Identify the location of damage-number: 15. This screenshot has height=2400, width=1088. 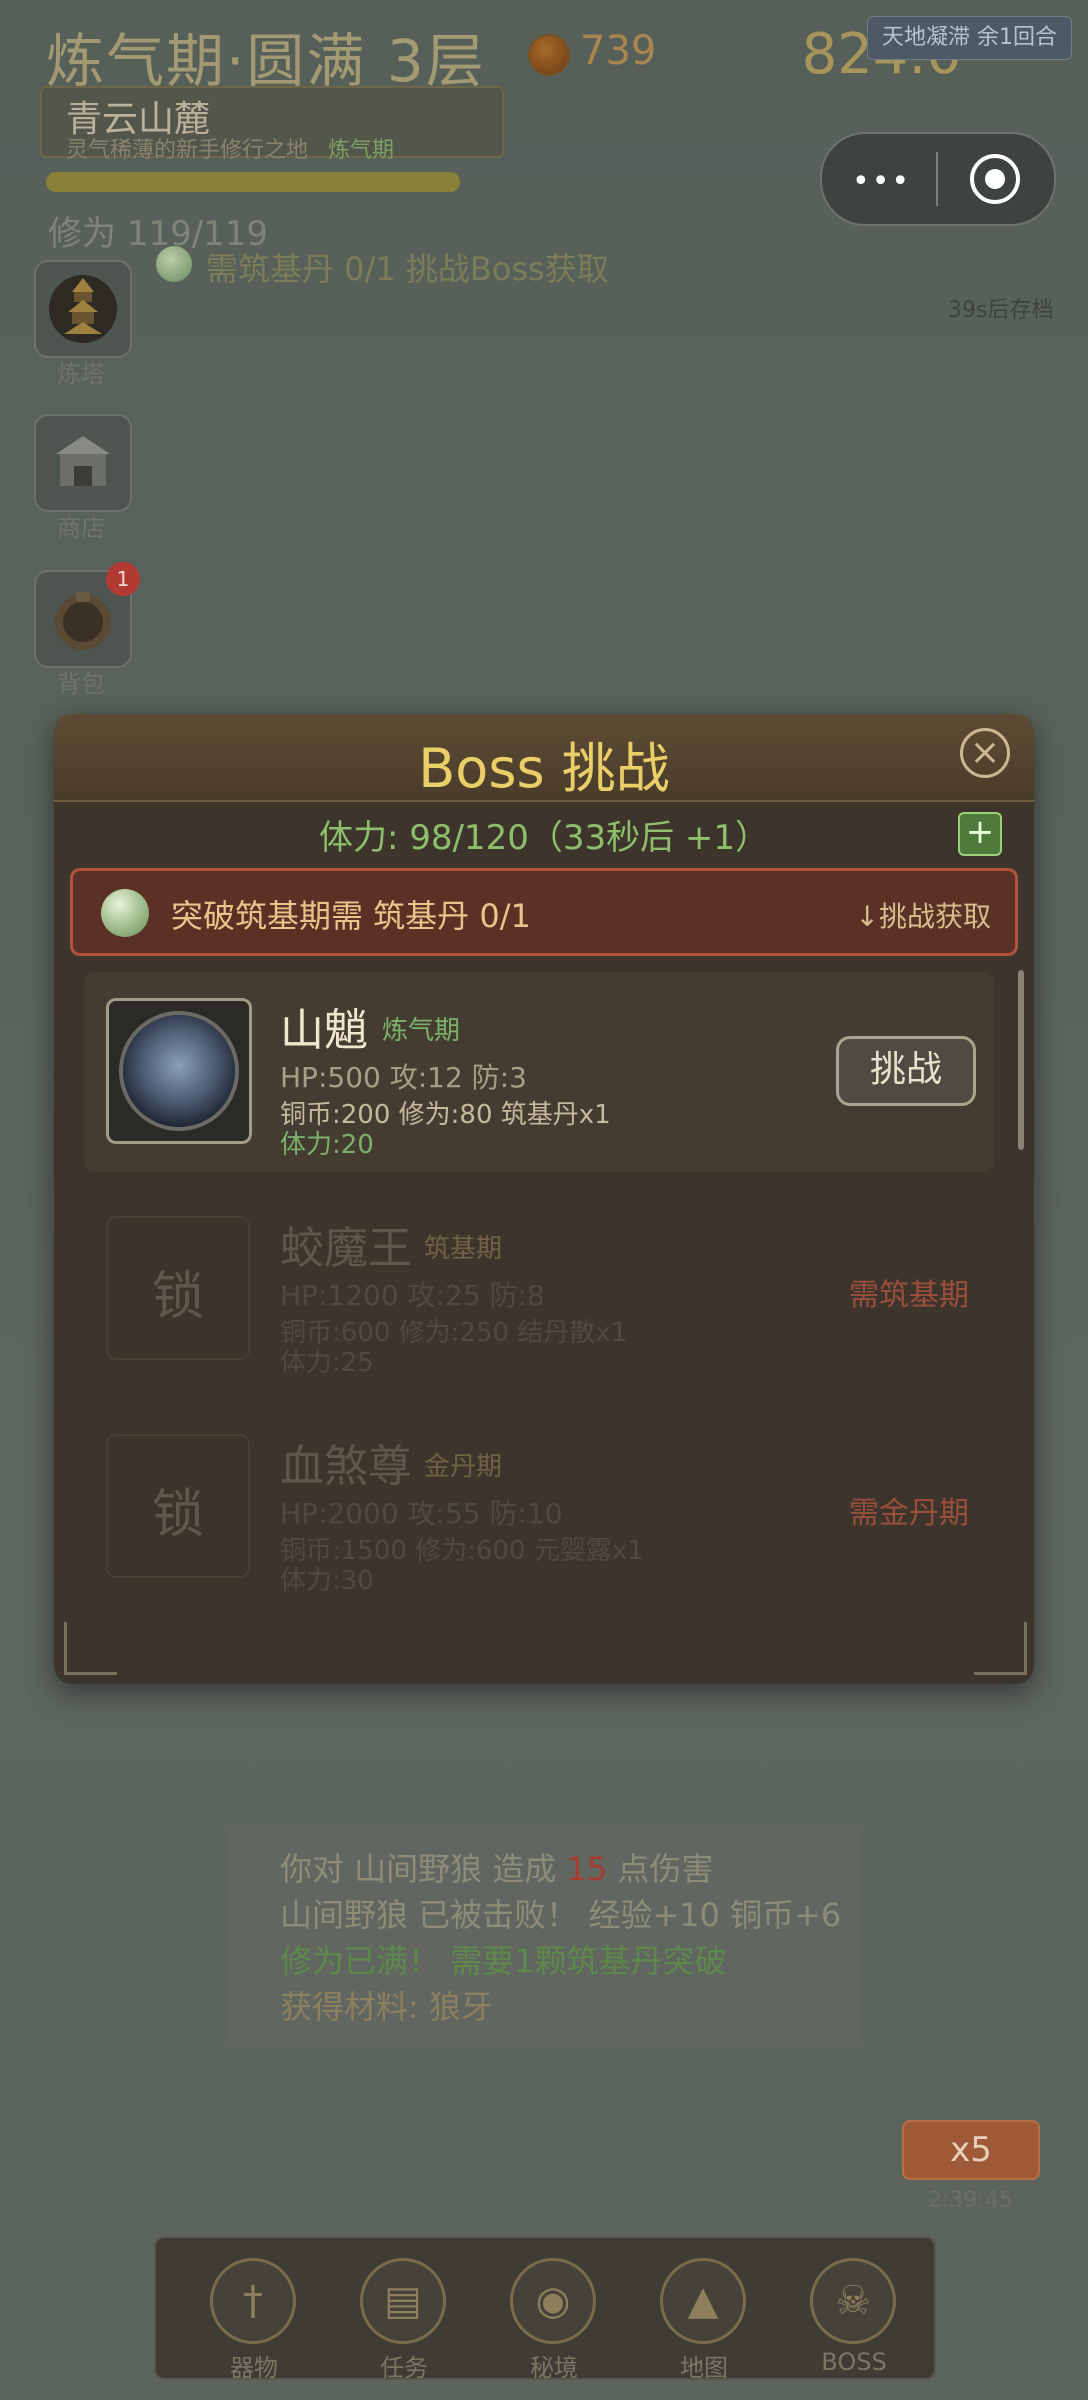
(587, 1869).